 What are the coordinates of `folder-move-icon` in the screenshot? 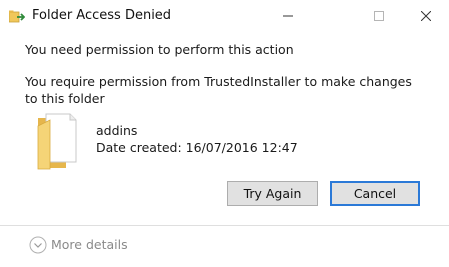 It's located at (17, 16).